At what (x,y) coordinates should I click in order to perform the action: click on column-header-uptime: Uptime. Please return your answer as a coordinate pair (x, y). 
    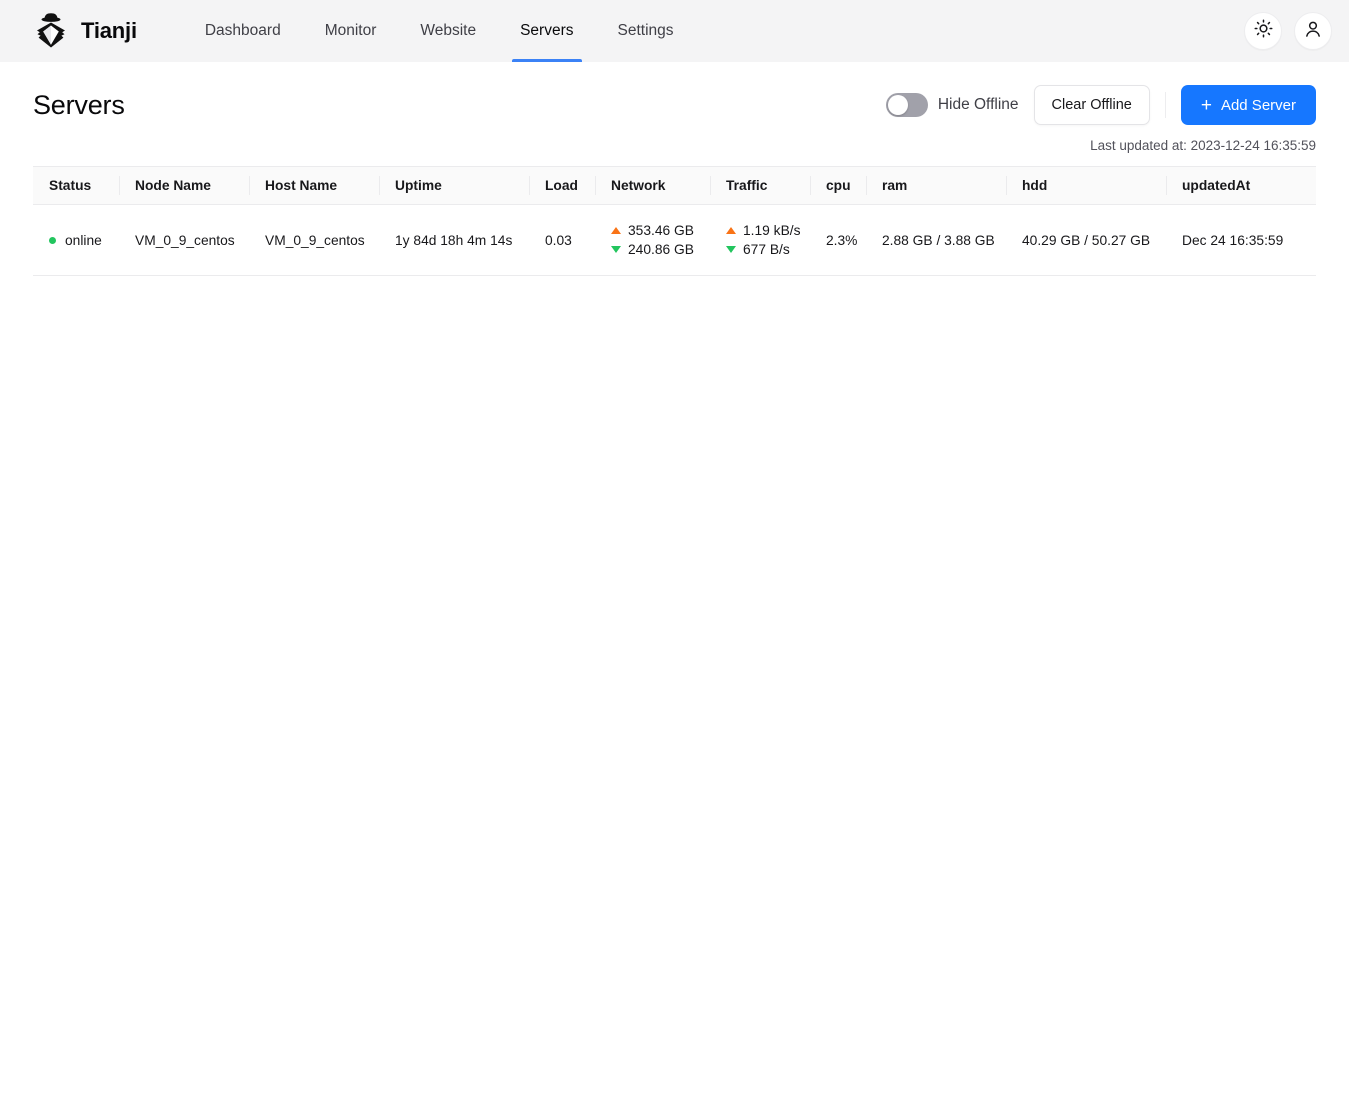
    Looking at the image, I should click on (454, 186).